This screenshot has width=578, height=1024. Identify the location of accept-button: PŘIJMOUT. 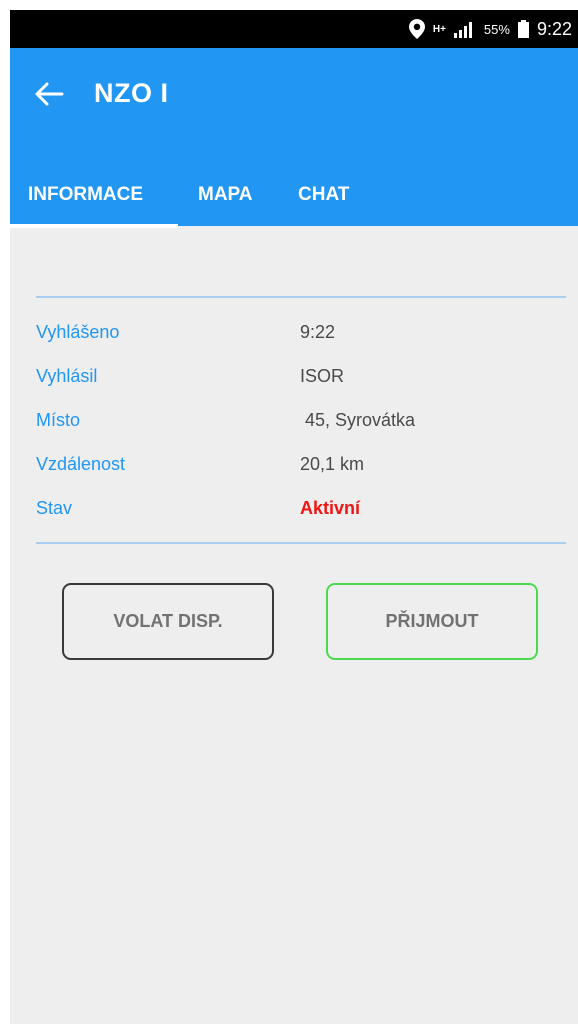
(432, 621).